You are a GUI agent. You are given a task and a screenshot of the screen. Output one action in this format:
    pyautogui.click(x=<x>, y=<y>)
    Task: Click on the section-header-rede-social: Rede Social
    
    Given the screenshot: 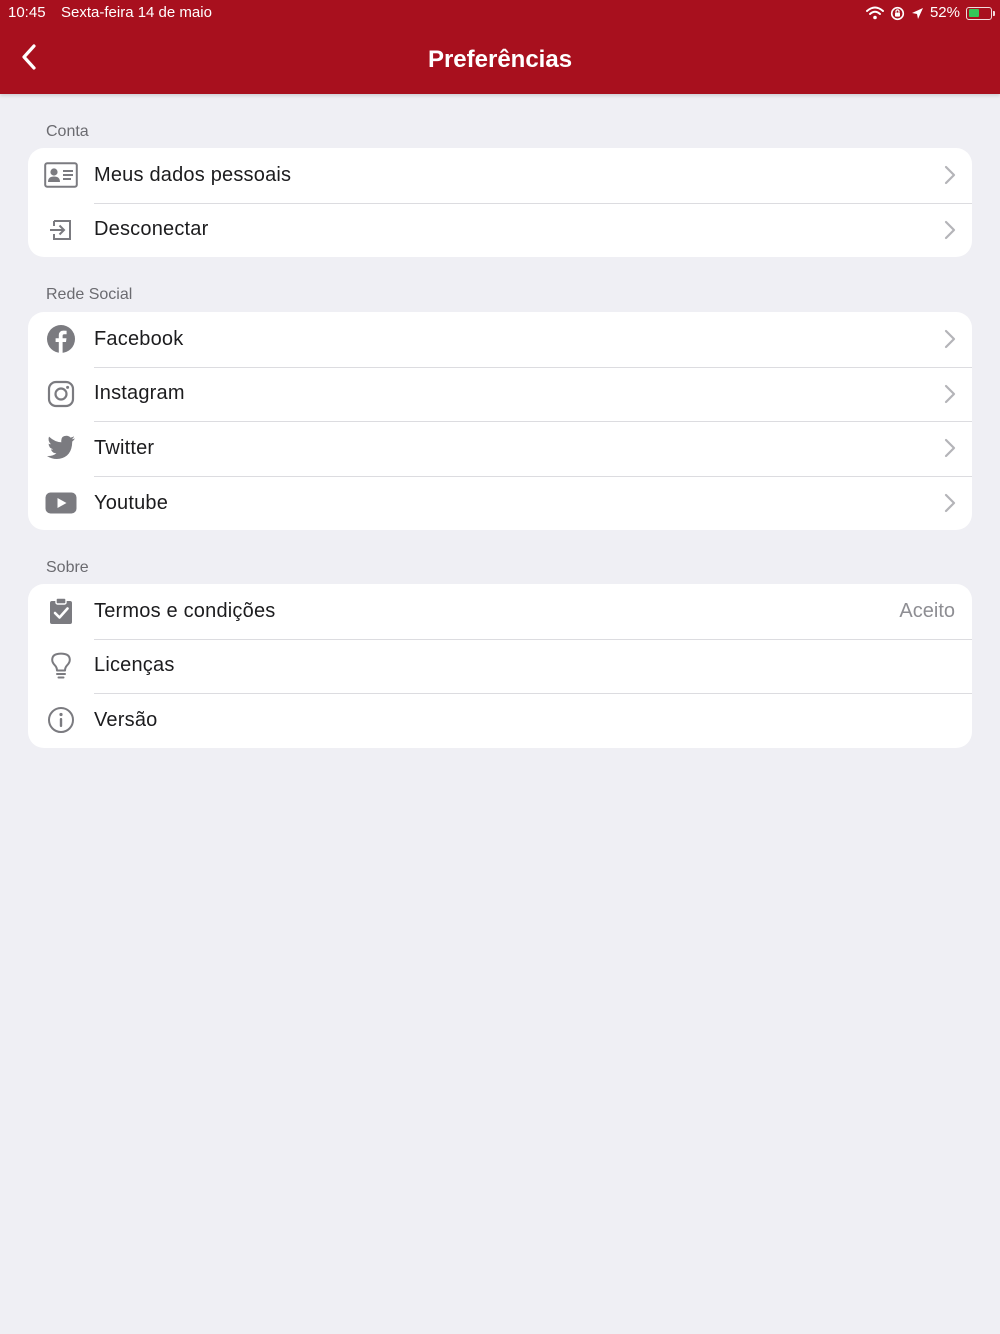 What is the action you would take?
    pyautogui.click(x=89, y=294)
    